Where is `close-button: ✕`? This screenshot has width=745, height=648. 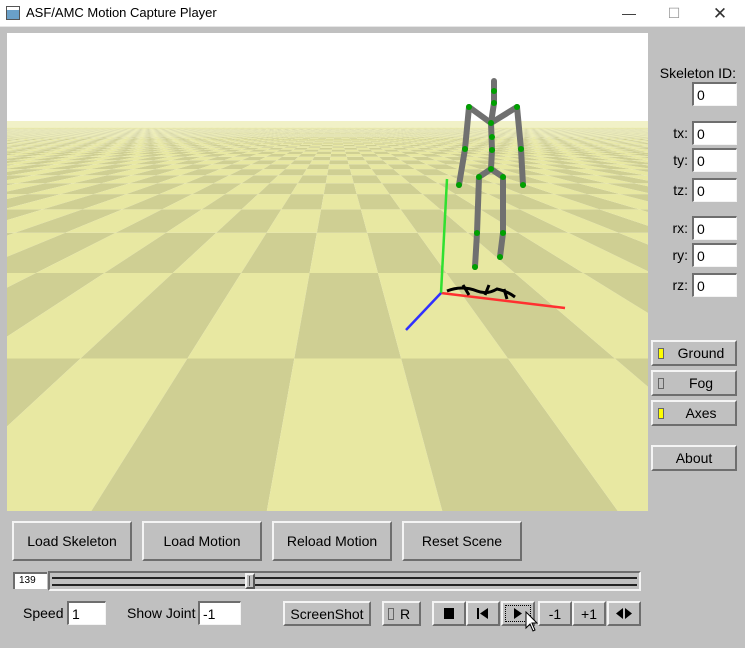
close-button: ✕ is located at coordinates (720, 13).